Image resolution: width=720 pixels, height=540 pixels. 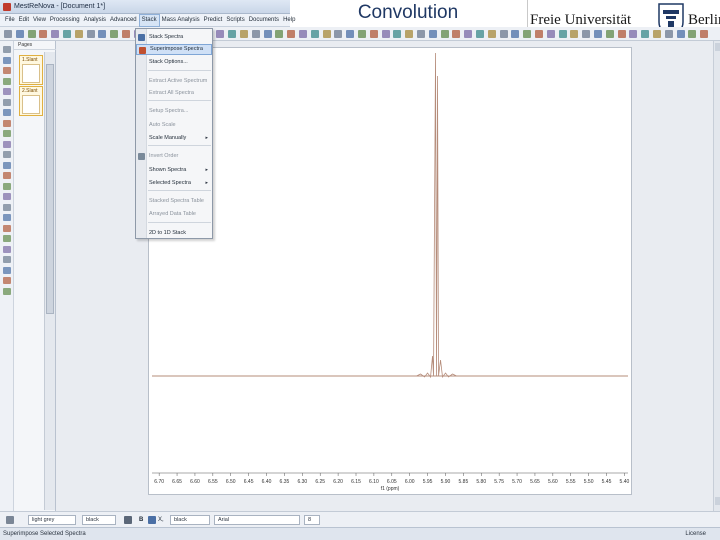 I want to click on menu-item-scale-manually: Scale Manually ▸, so click(x=174, y=138).